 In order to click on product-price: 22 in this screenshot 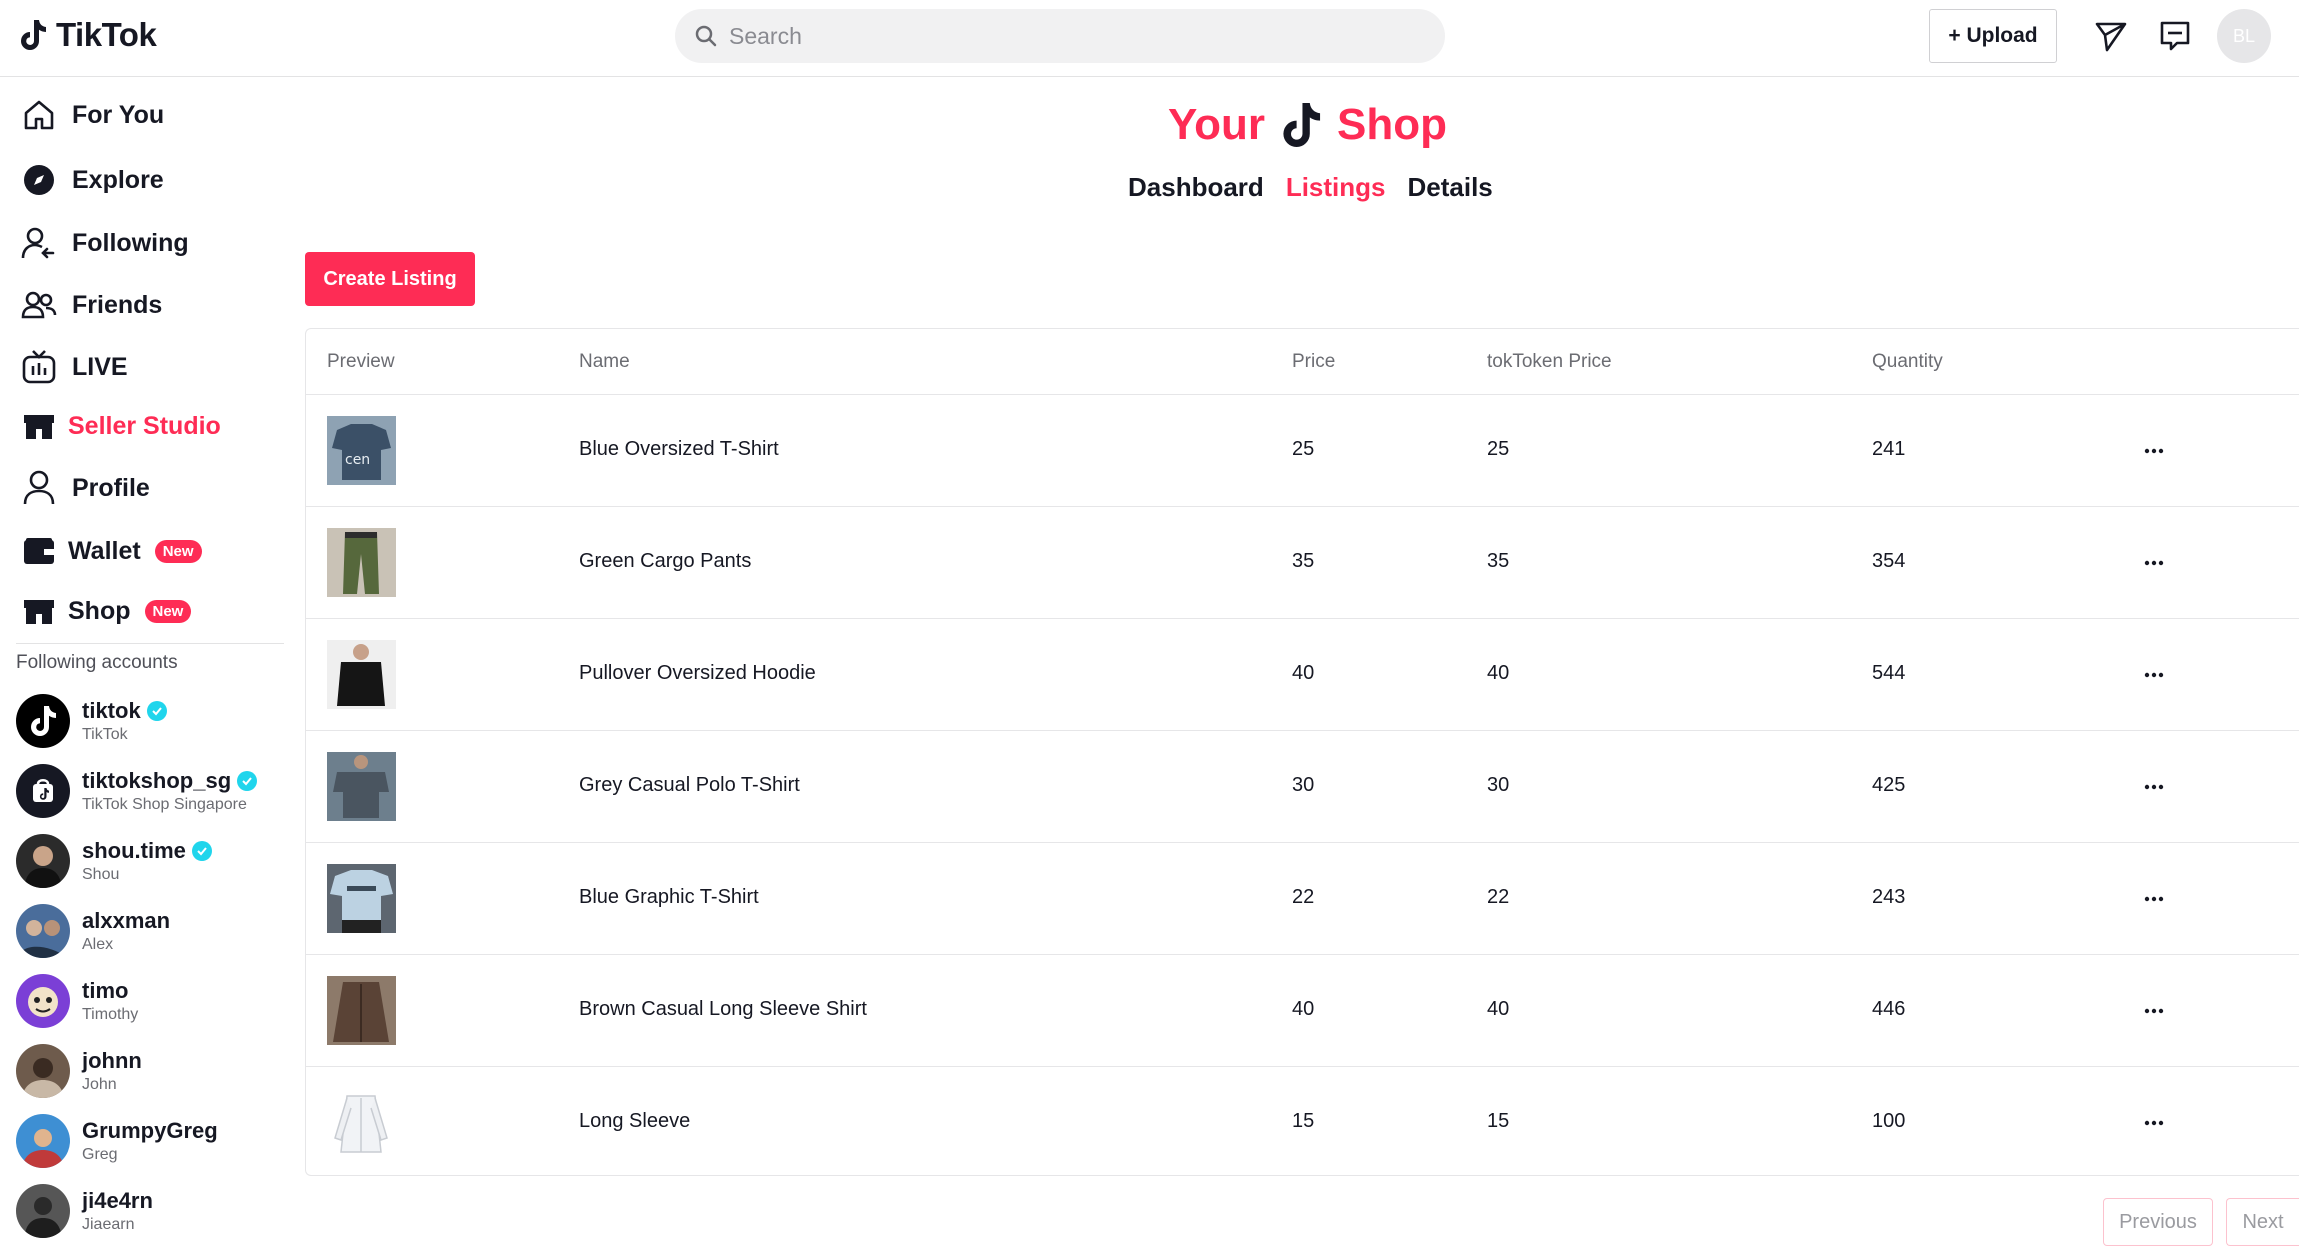, I will do `click(1303, 897)`.